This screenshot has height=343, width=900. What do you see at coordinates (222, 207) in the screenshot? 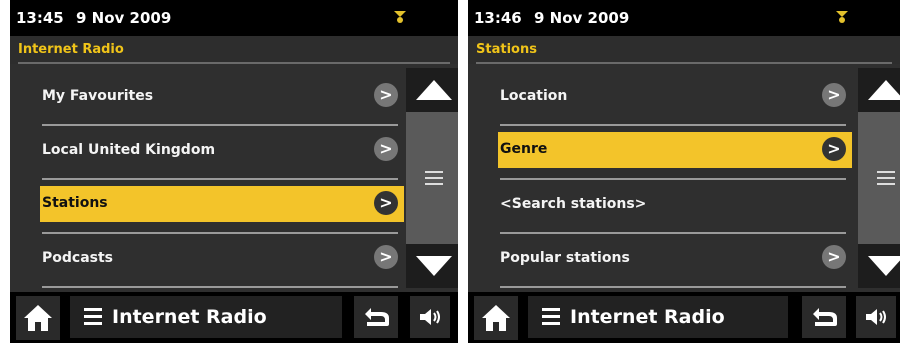
I see `menu-item-stations: Stations >` at bounding box center [222, 207].